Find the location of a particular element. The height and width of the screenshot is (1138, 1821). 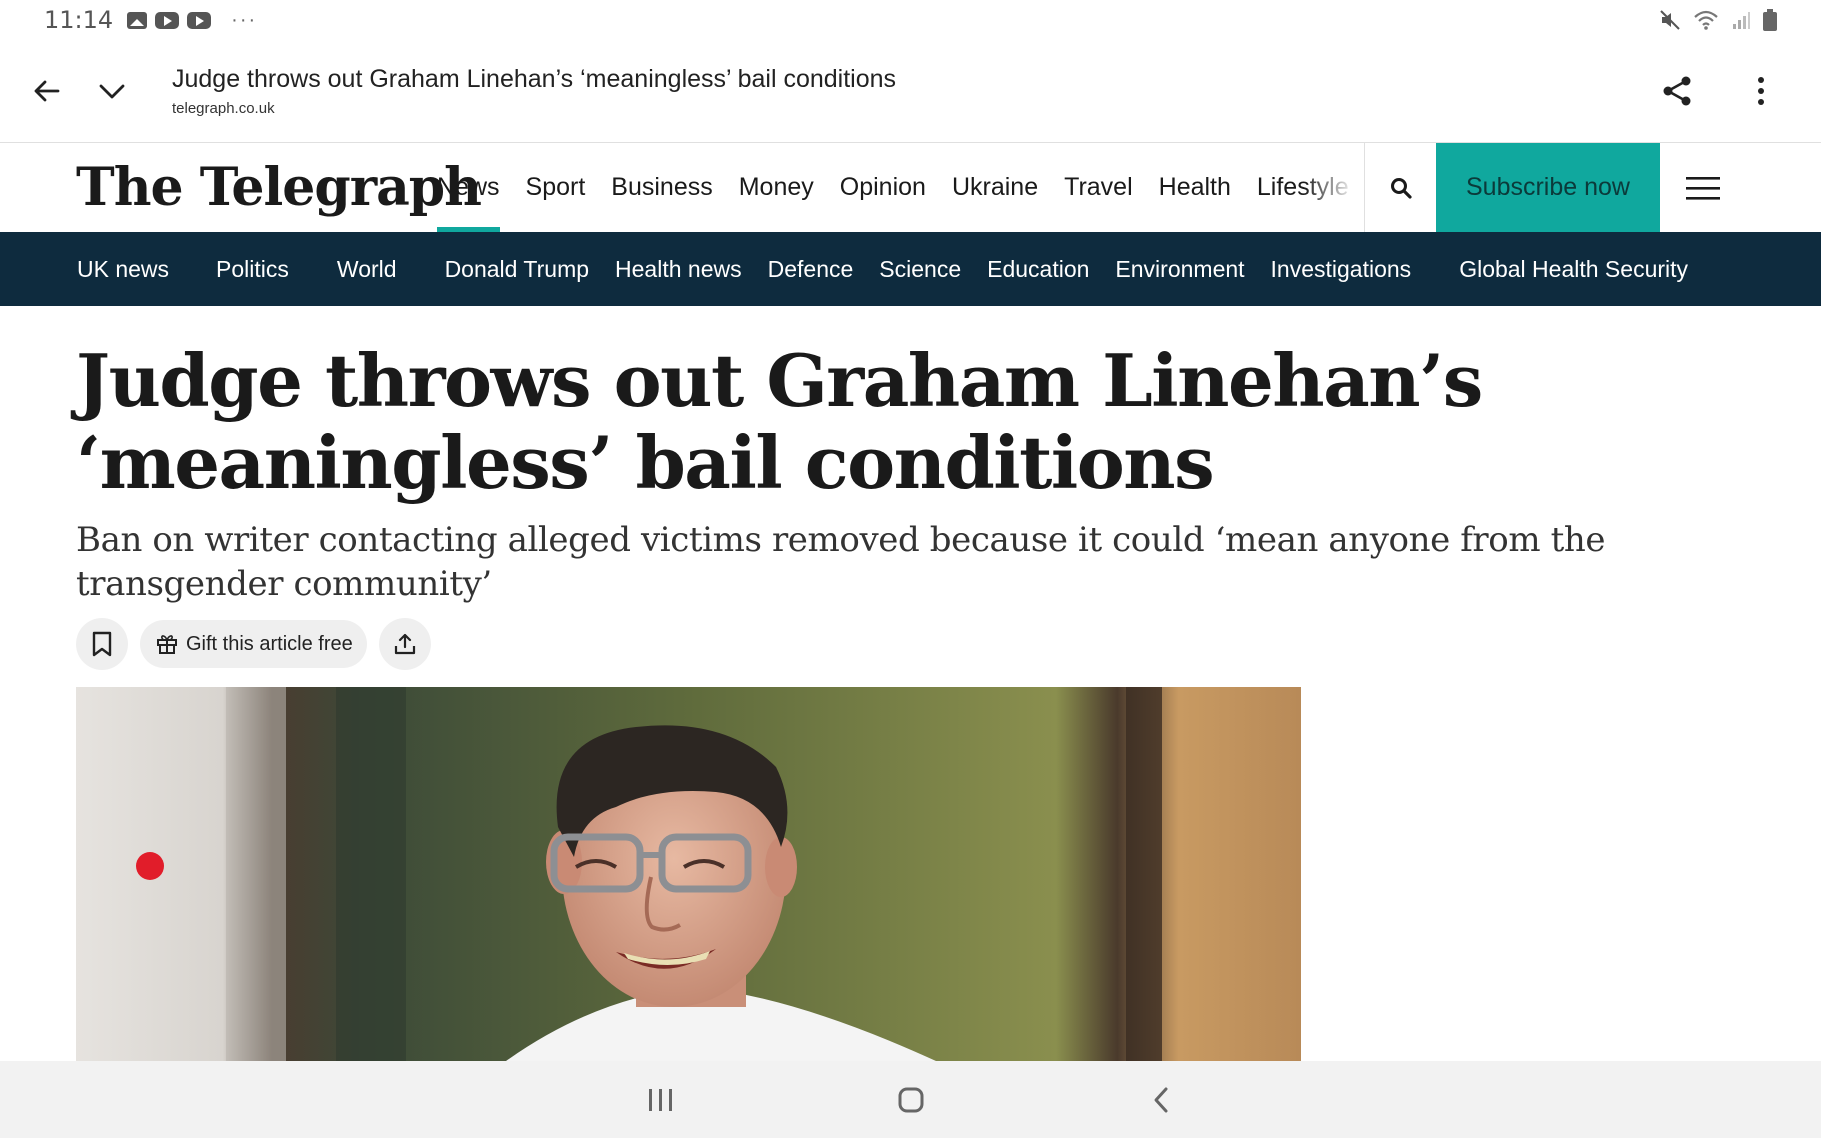

system-navigation-bar is located at coordinates (910, 1099).